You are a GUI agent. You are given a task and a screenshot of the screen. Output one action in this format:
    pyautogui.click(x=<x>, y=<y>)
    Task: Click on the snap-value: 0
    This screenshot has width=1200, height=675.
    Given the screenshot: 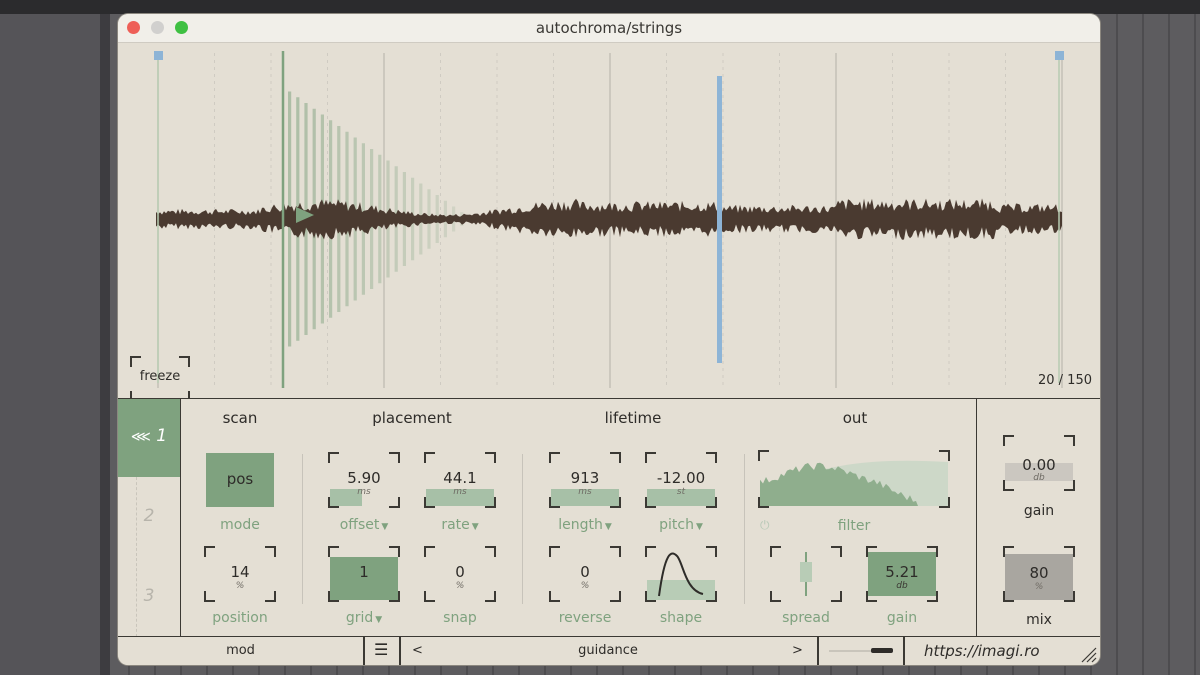 What is the action you would take?
    pyautogui.click(x=460, y=572)
    